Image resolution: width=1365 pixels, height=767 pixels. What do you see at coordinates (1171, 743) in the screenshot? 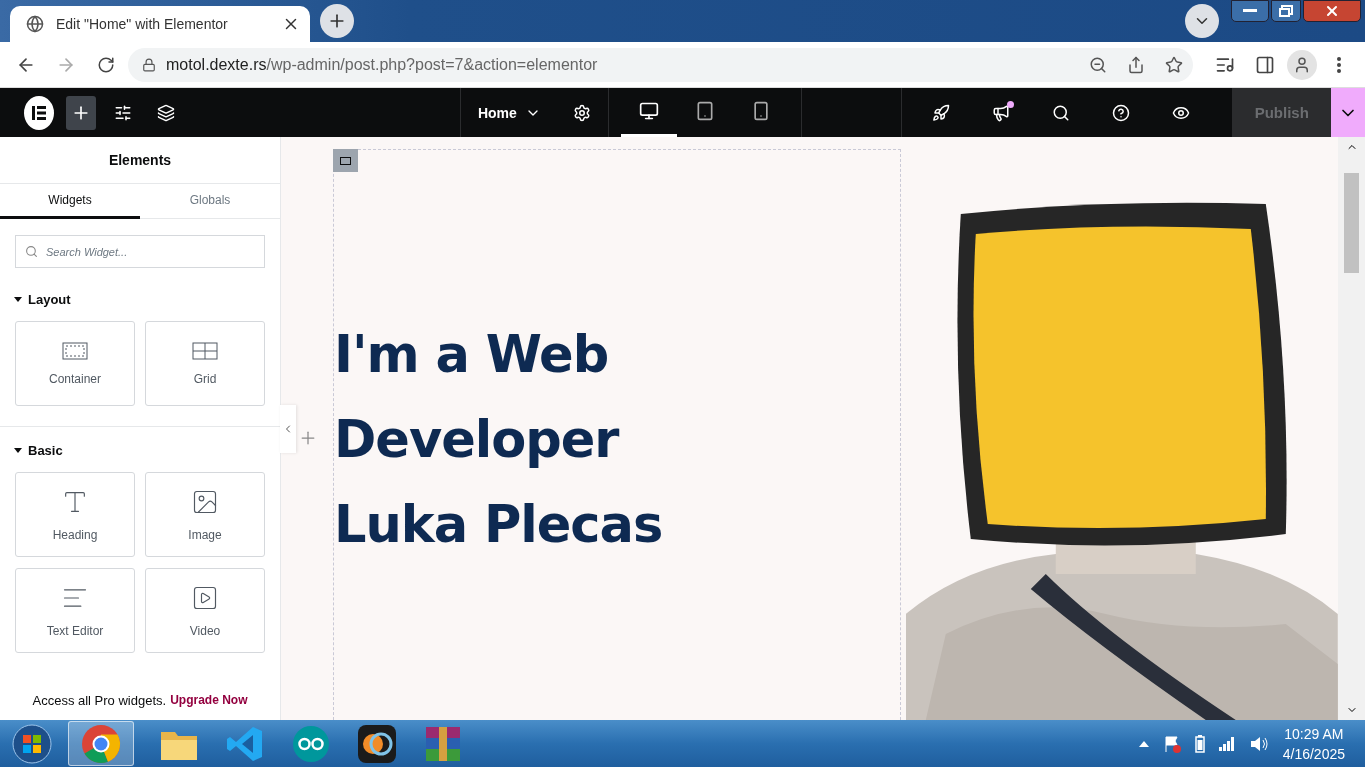
I see `flag-icon` at bounding box center [1171, 743].